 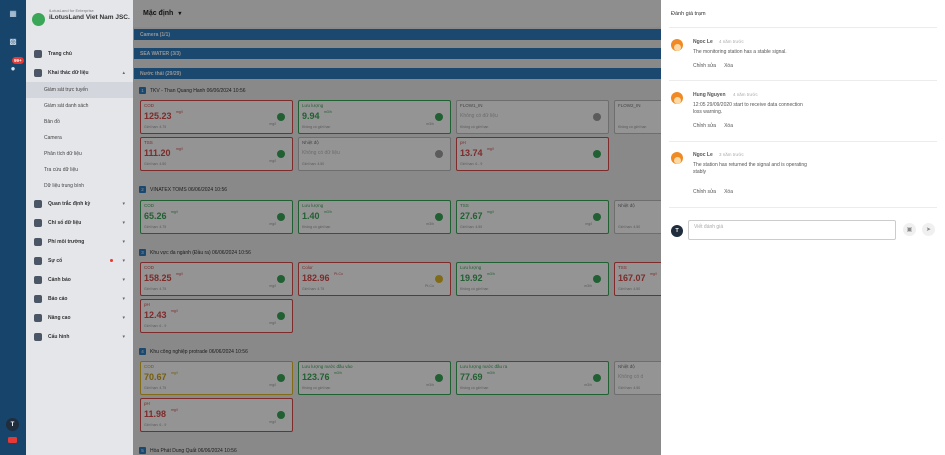 I want to click on brand-name: iLotusLand Viet Nam JSC., so click(x=89, y=17).